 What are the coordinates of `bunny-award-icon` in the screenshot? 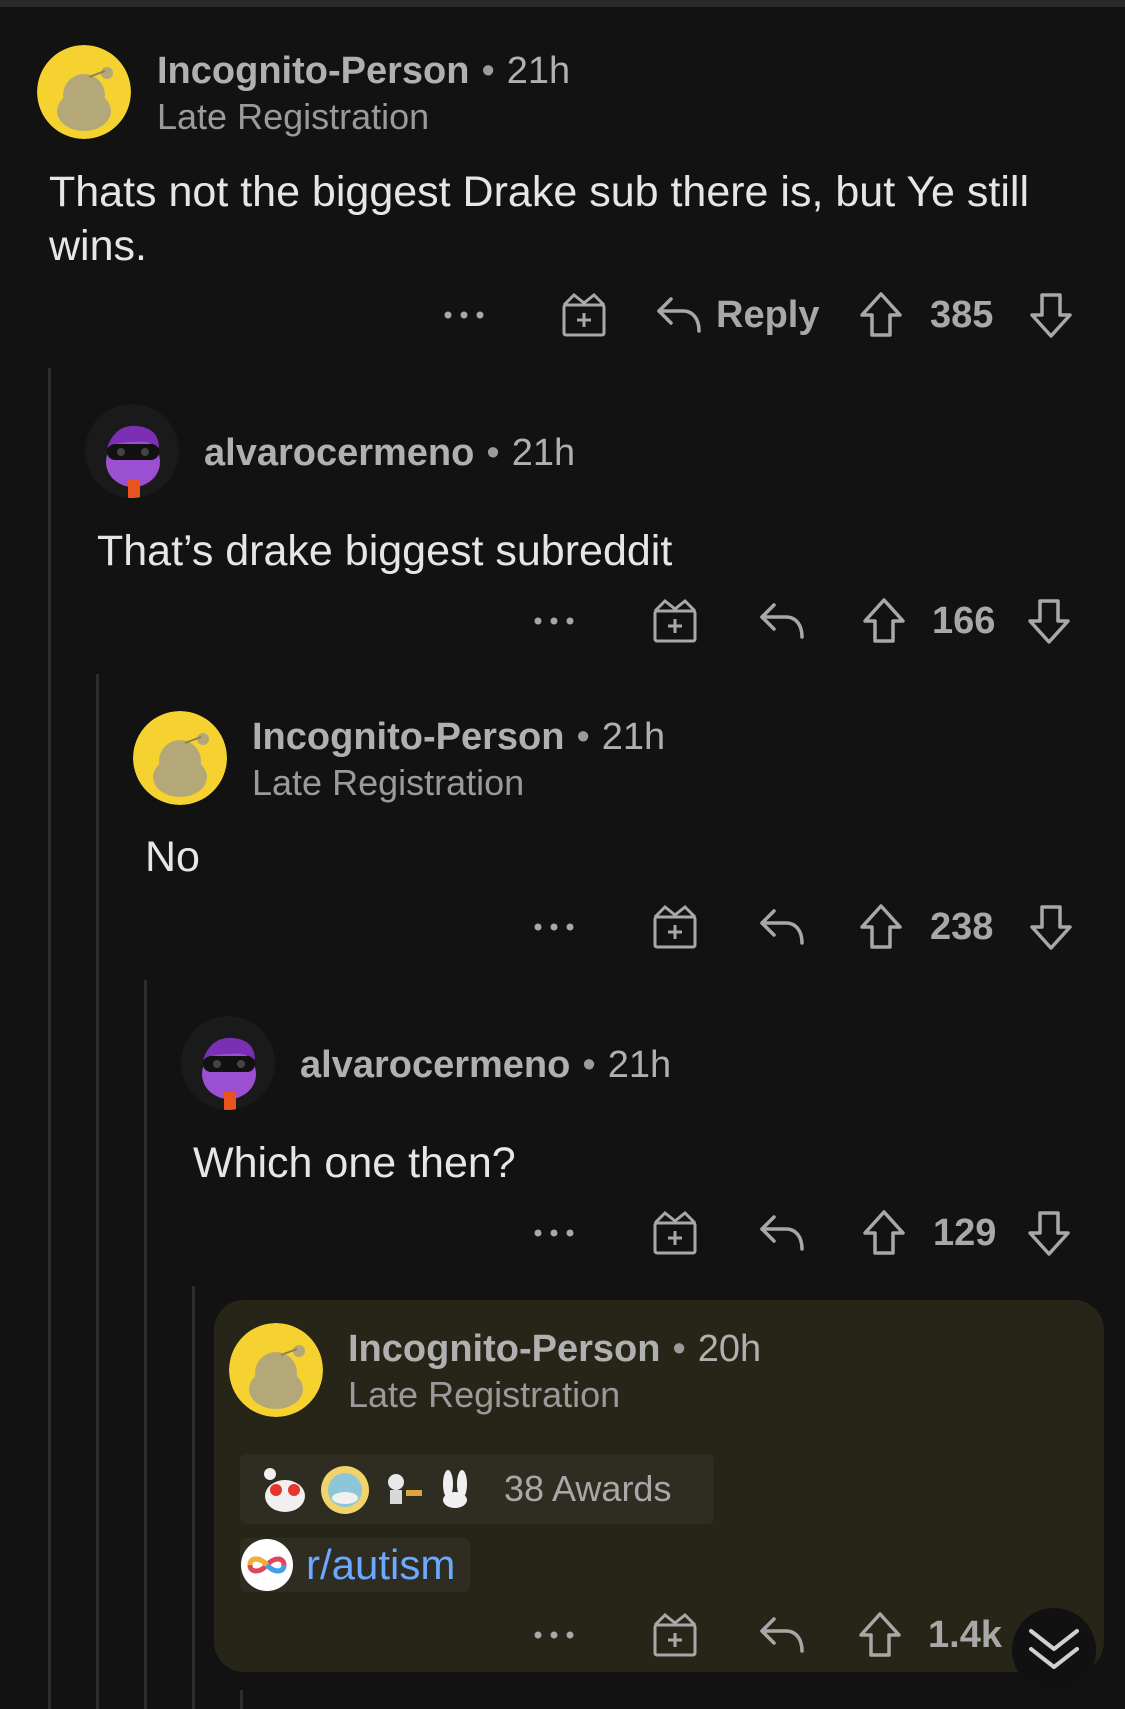 It's located at (455, 1489).